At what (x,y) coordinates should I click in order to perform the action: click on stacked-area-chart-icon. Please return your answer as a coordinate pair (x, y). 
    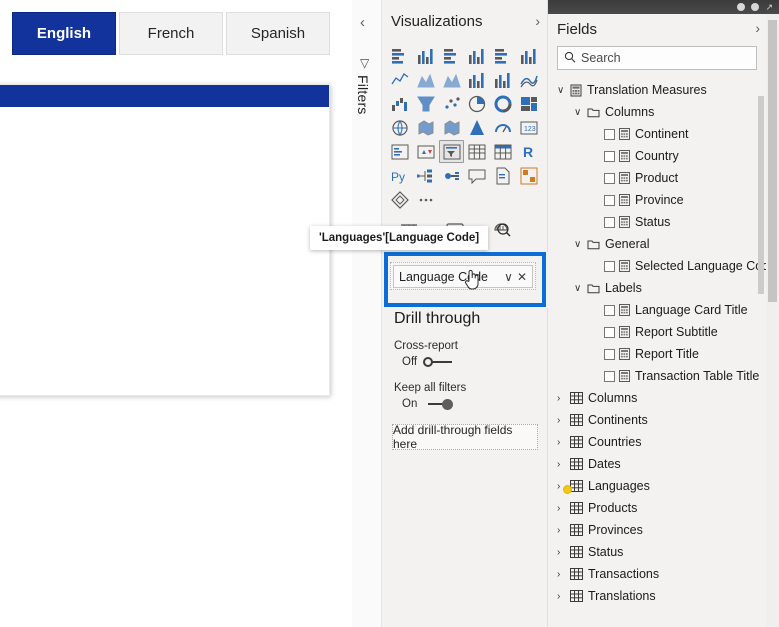
    Looking at the image, I should click on (451, 79).